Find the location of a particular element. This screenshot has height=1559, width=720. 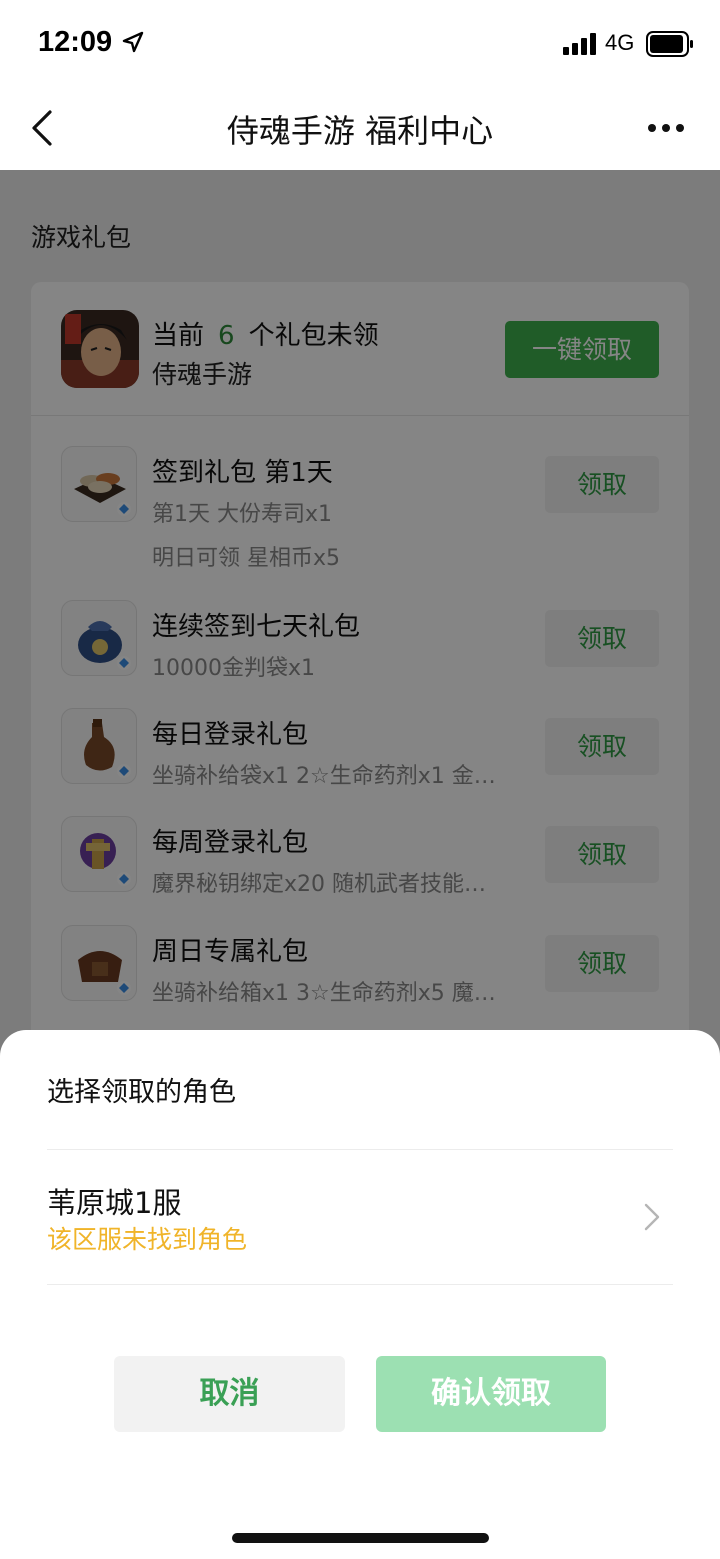

battery-icon is located at coordinates (669, 44).